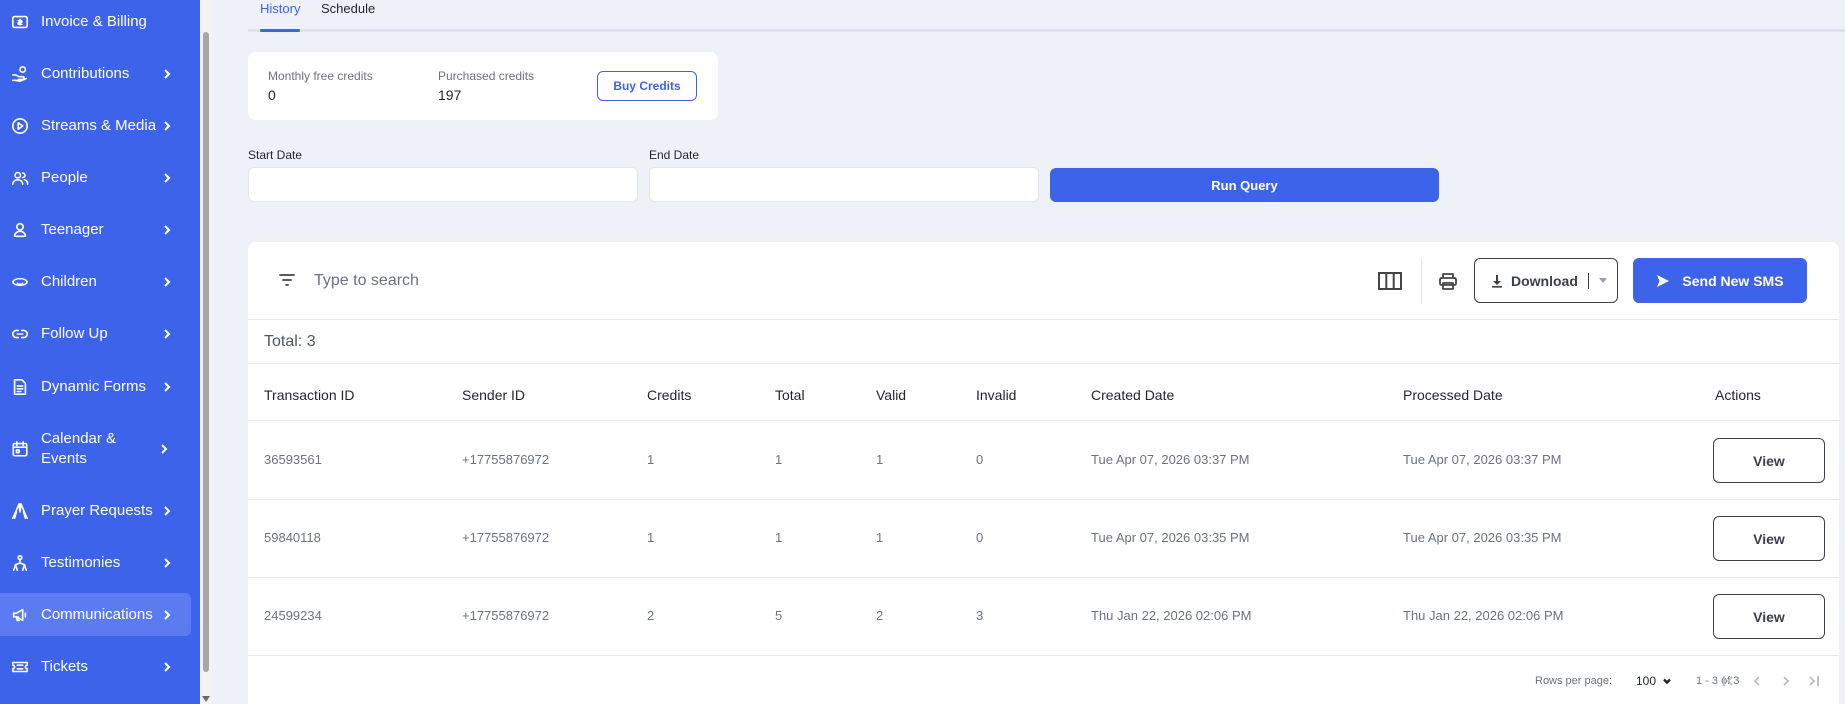  What do you see at coordinates (996, 395) in the screenshot?
I see `column-header: Invalid` at bounding box center [996, 395].